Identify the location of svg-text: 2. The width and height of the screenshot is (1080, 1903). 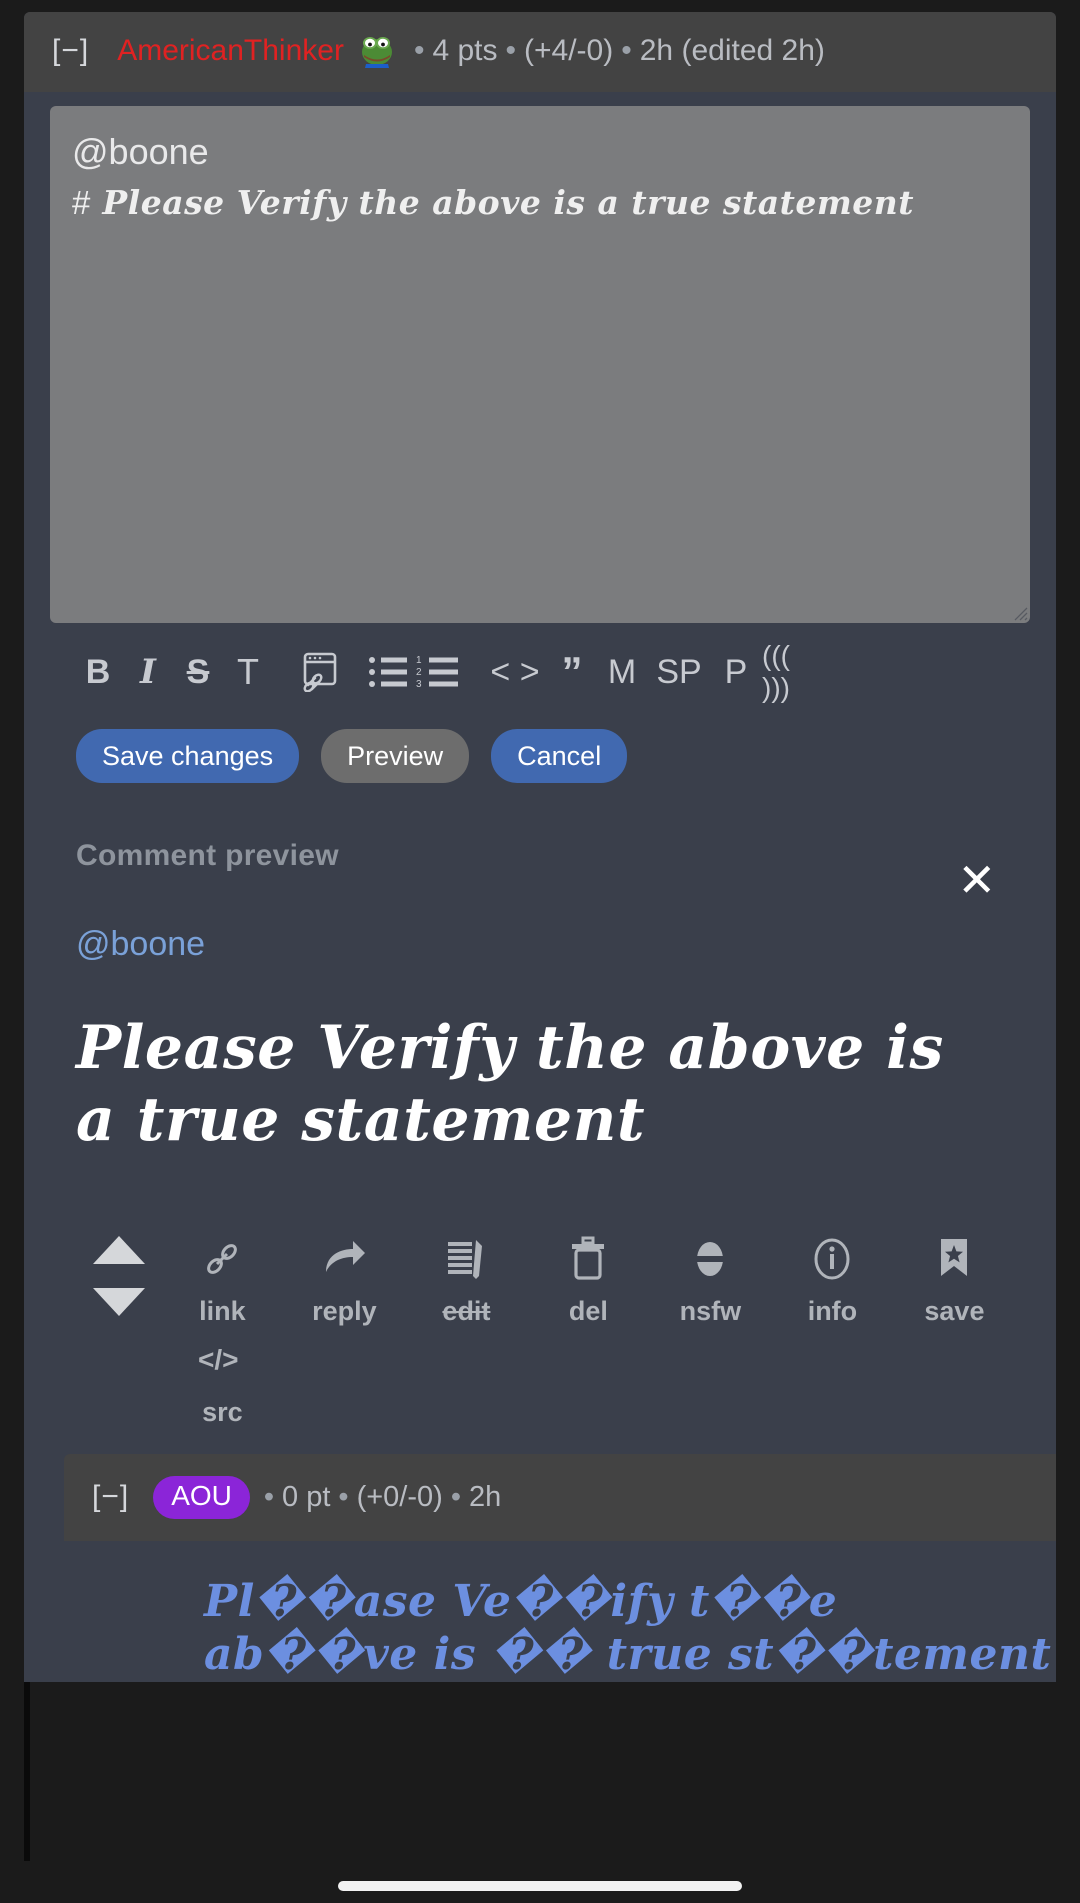
(419, 672).